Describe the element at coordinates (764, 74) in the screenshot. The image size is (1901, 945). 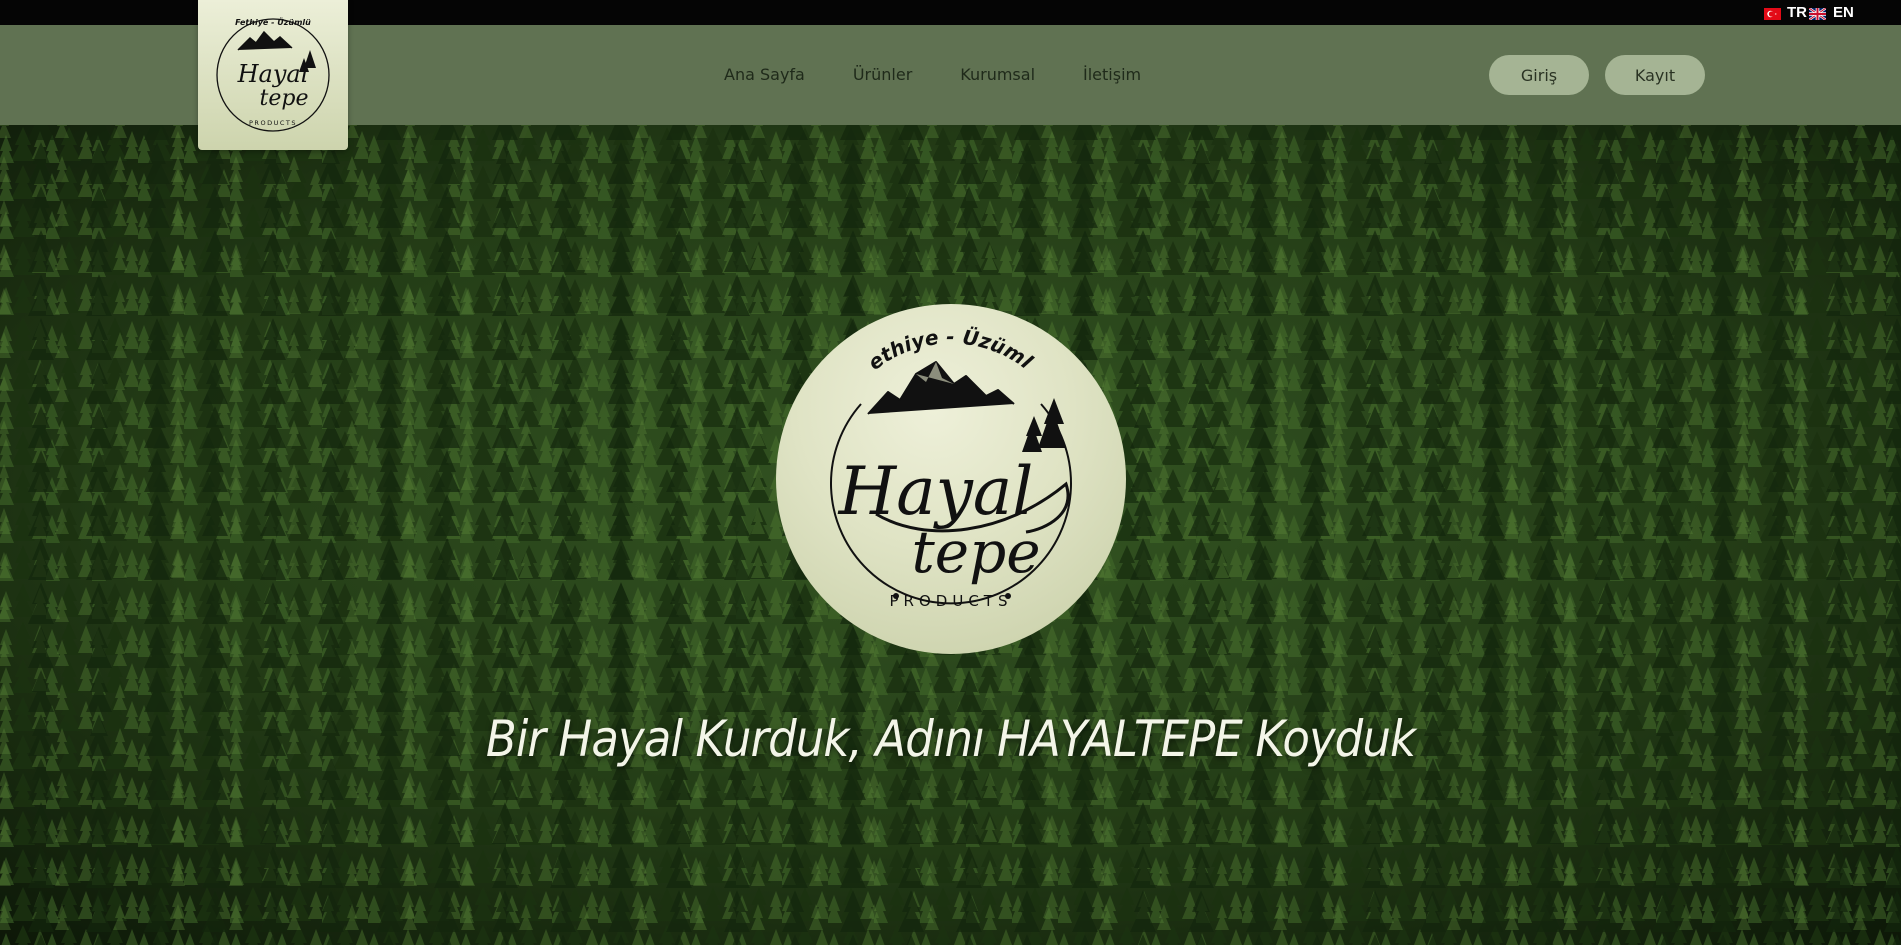
I see `nav-item-home: Ana Sayfa` at that location.